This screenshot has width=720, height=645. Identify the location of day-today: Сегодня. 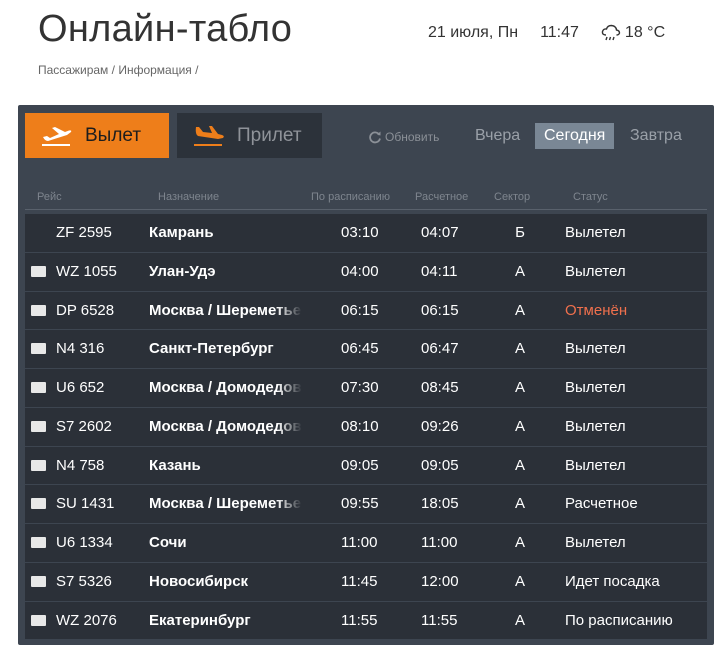
(575, 136).